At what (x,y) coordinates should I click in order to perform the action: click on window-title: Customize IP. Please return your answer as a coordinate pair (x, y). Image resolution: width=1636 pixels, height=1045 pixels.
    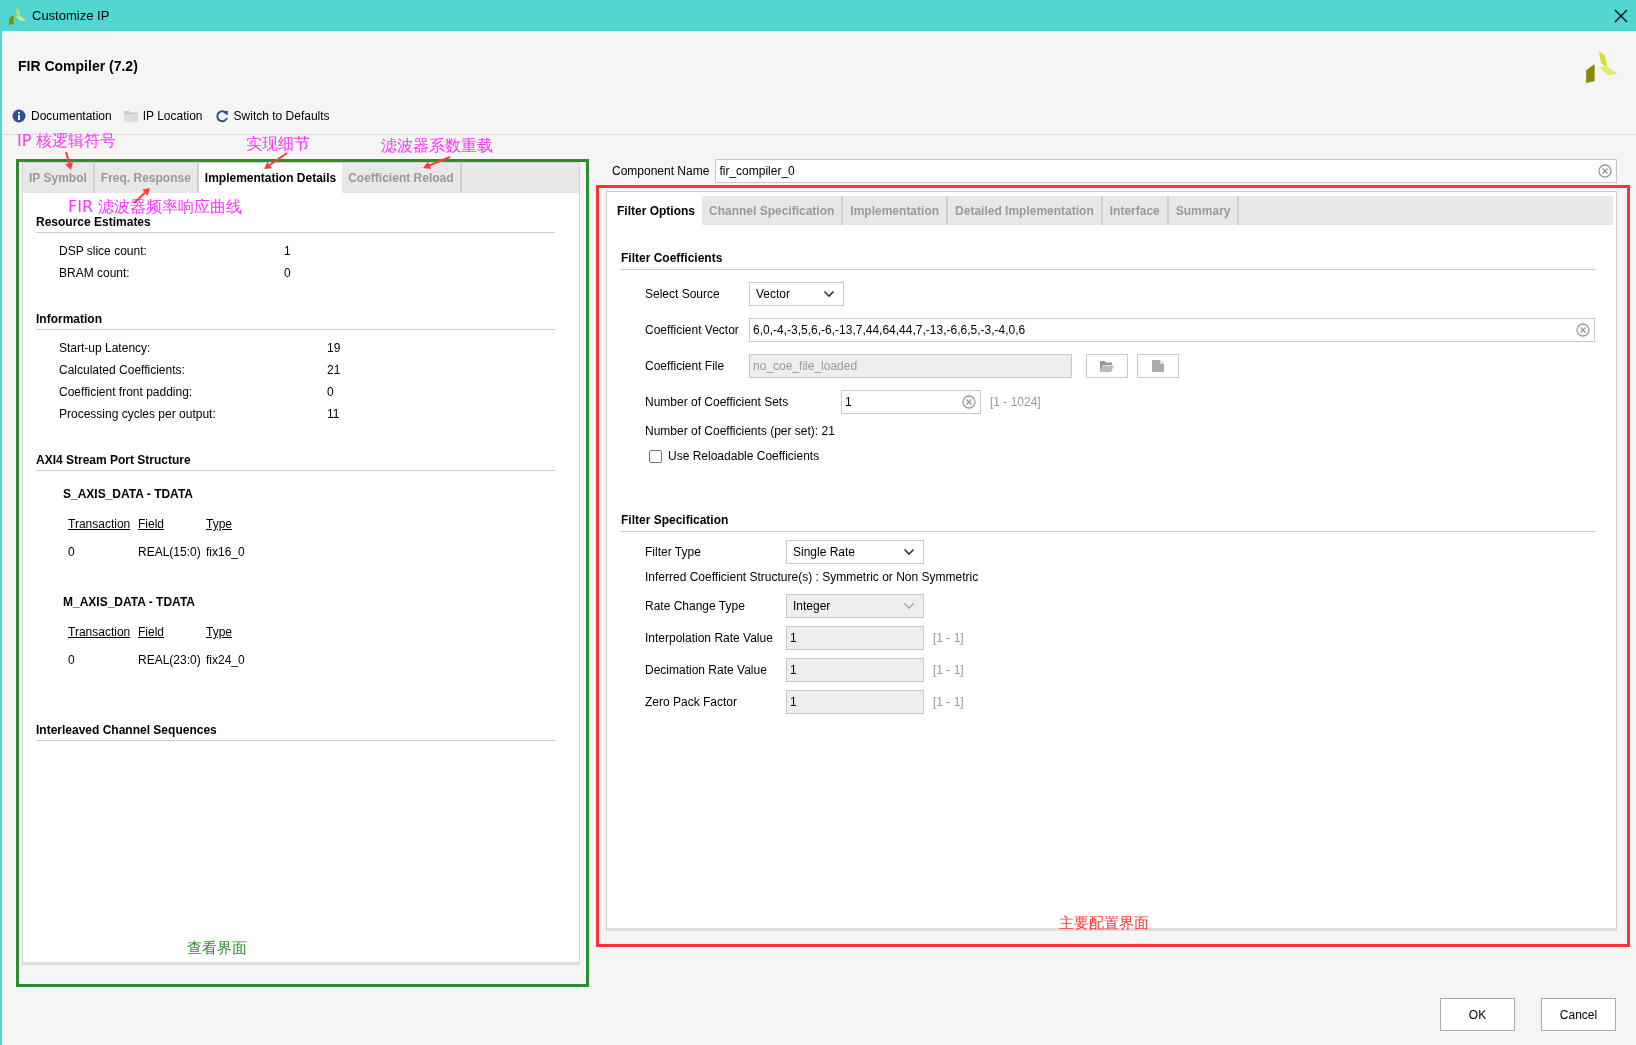
    Looking at the image, I should click on (71, 15).